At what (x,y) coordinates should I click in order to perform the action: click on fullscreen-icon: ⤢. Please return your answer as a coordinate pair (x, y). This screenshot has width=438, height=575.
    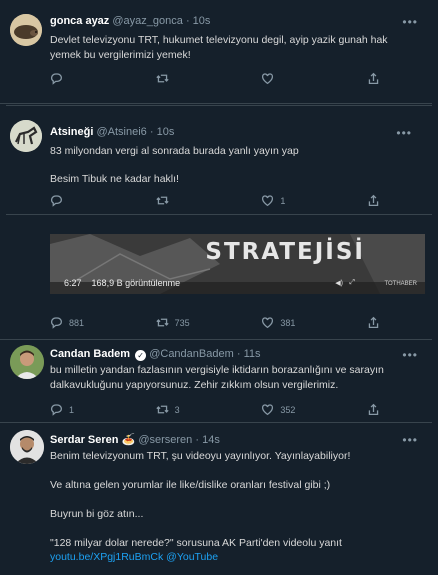
    Looking at the image, I should click on (352, 283).